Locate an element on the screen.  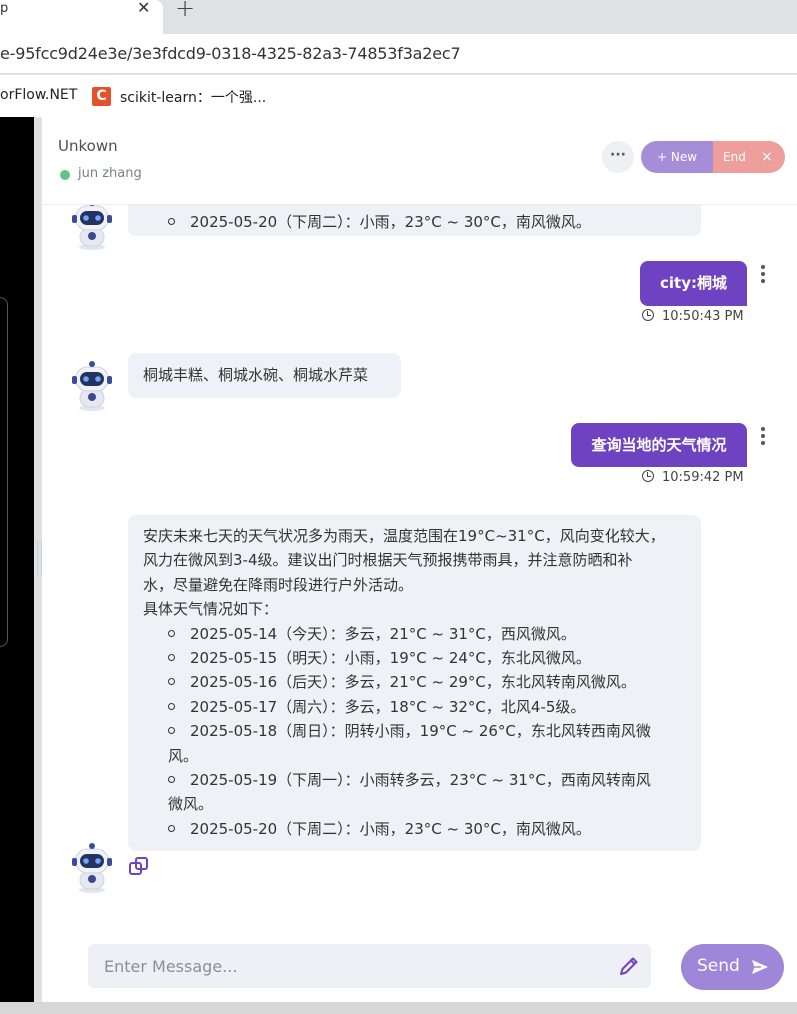
list-item: 2025-05-16（后天）：多云，21°C ~ 29°C，东北风转南风微风。 is located at coordinates (407, 682).